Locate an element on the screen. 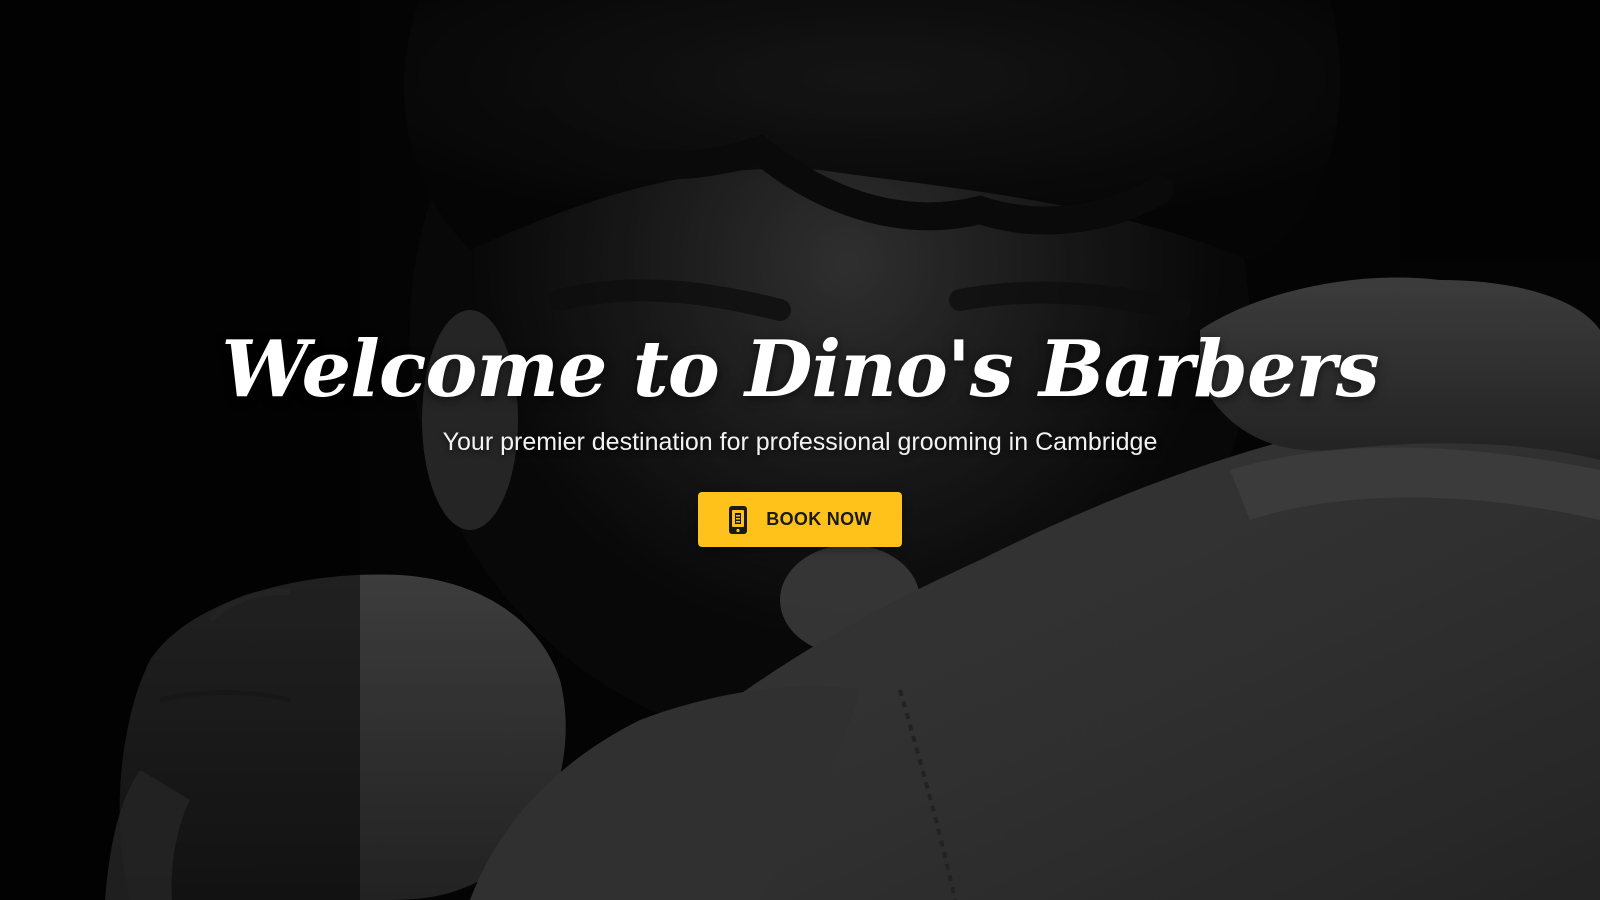  book-now-label: BOOK NOW is located at coordinates (819, 519).